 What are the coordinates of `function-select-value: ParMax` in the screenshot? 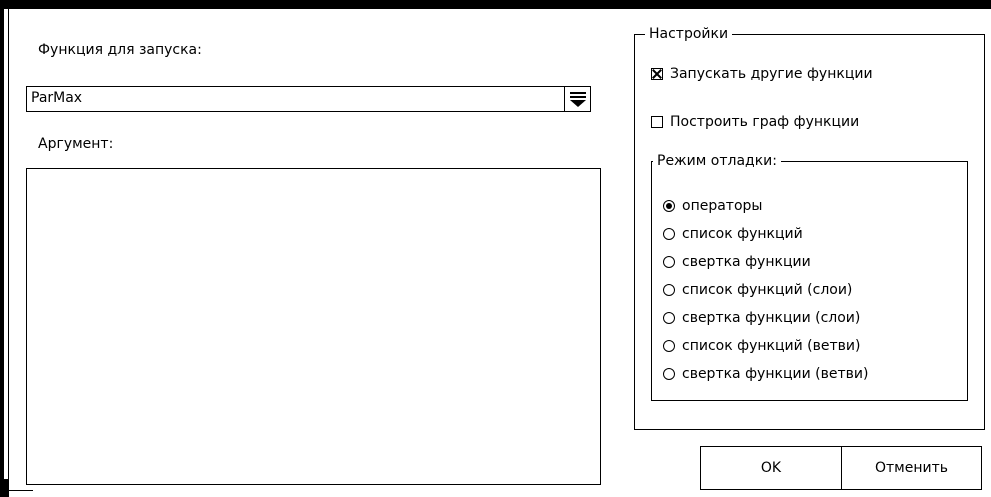 It's located at (57, 98).